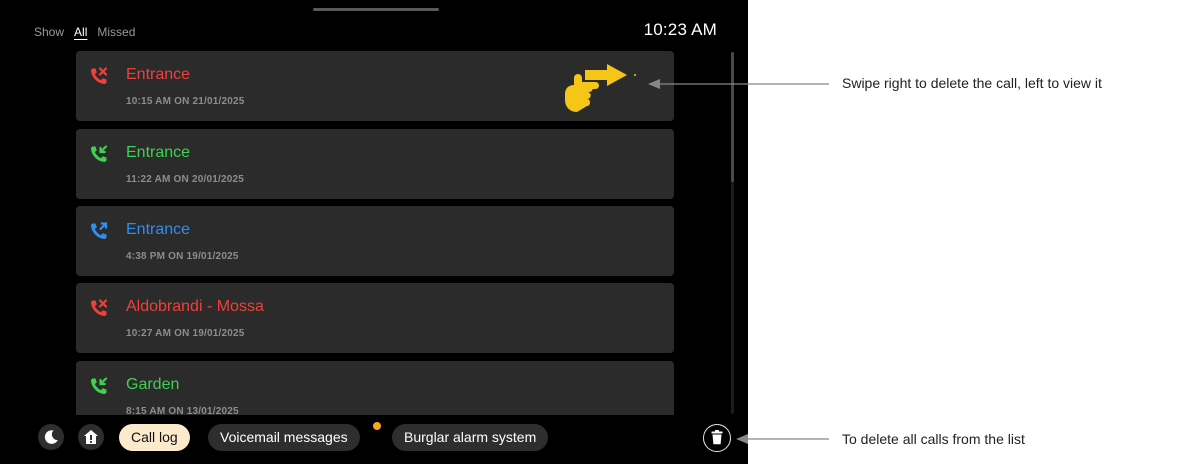 This screenshot has height=464, width=1200. I want to click on swipe-callout-arrowhead, so click(654, 84).